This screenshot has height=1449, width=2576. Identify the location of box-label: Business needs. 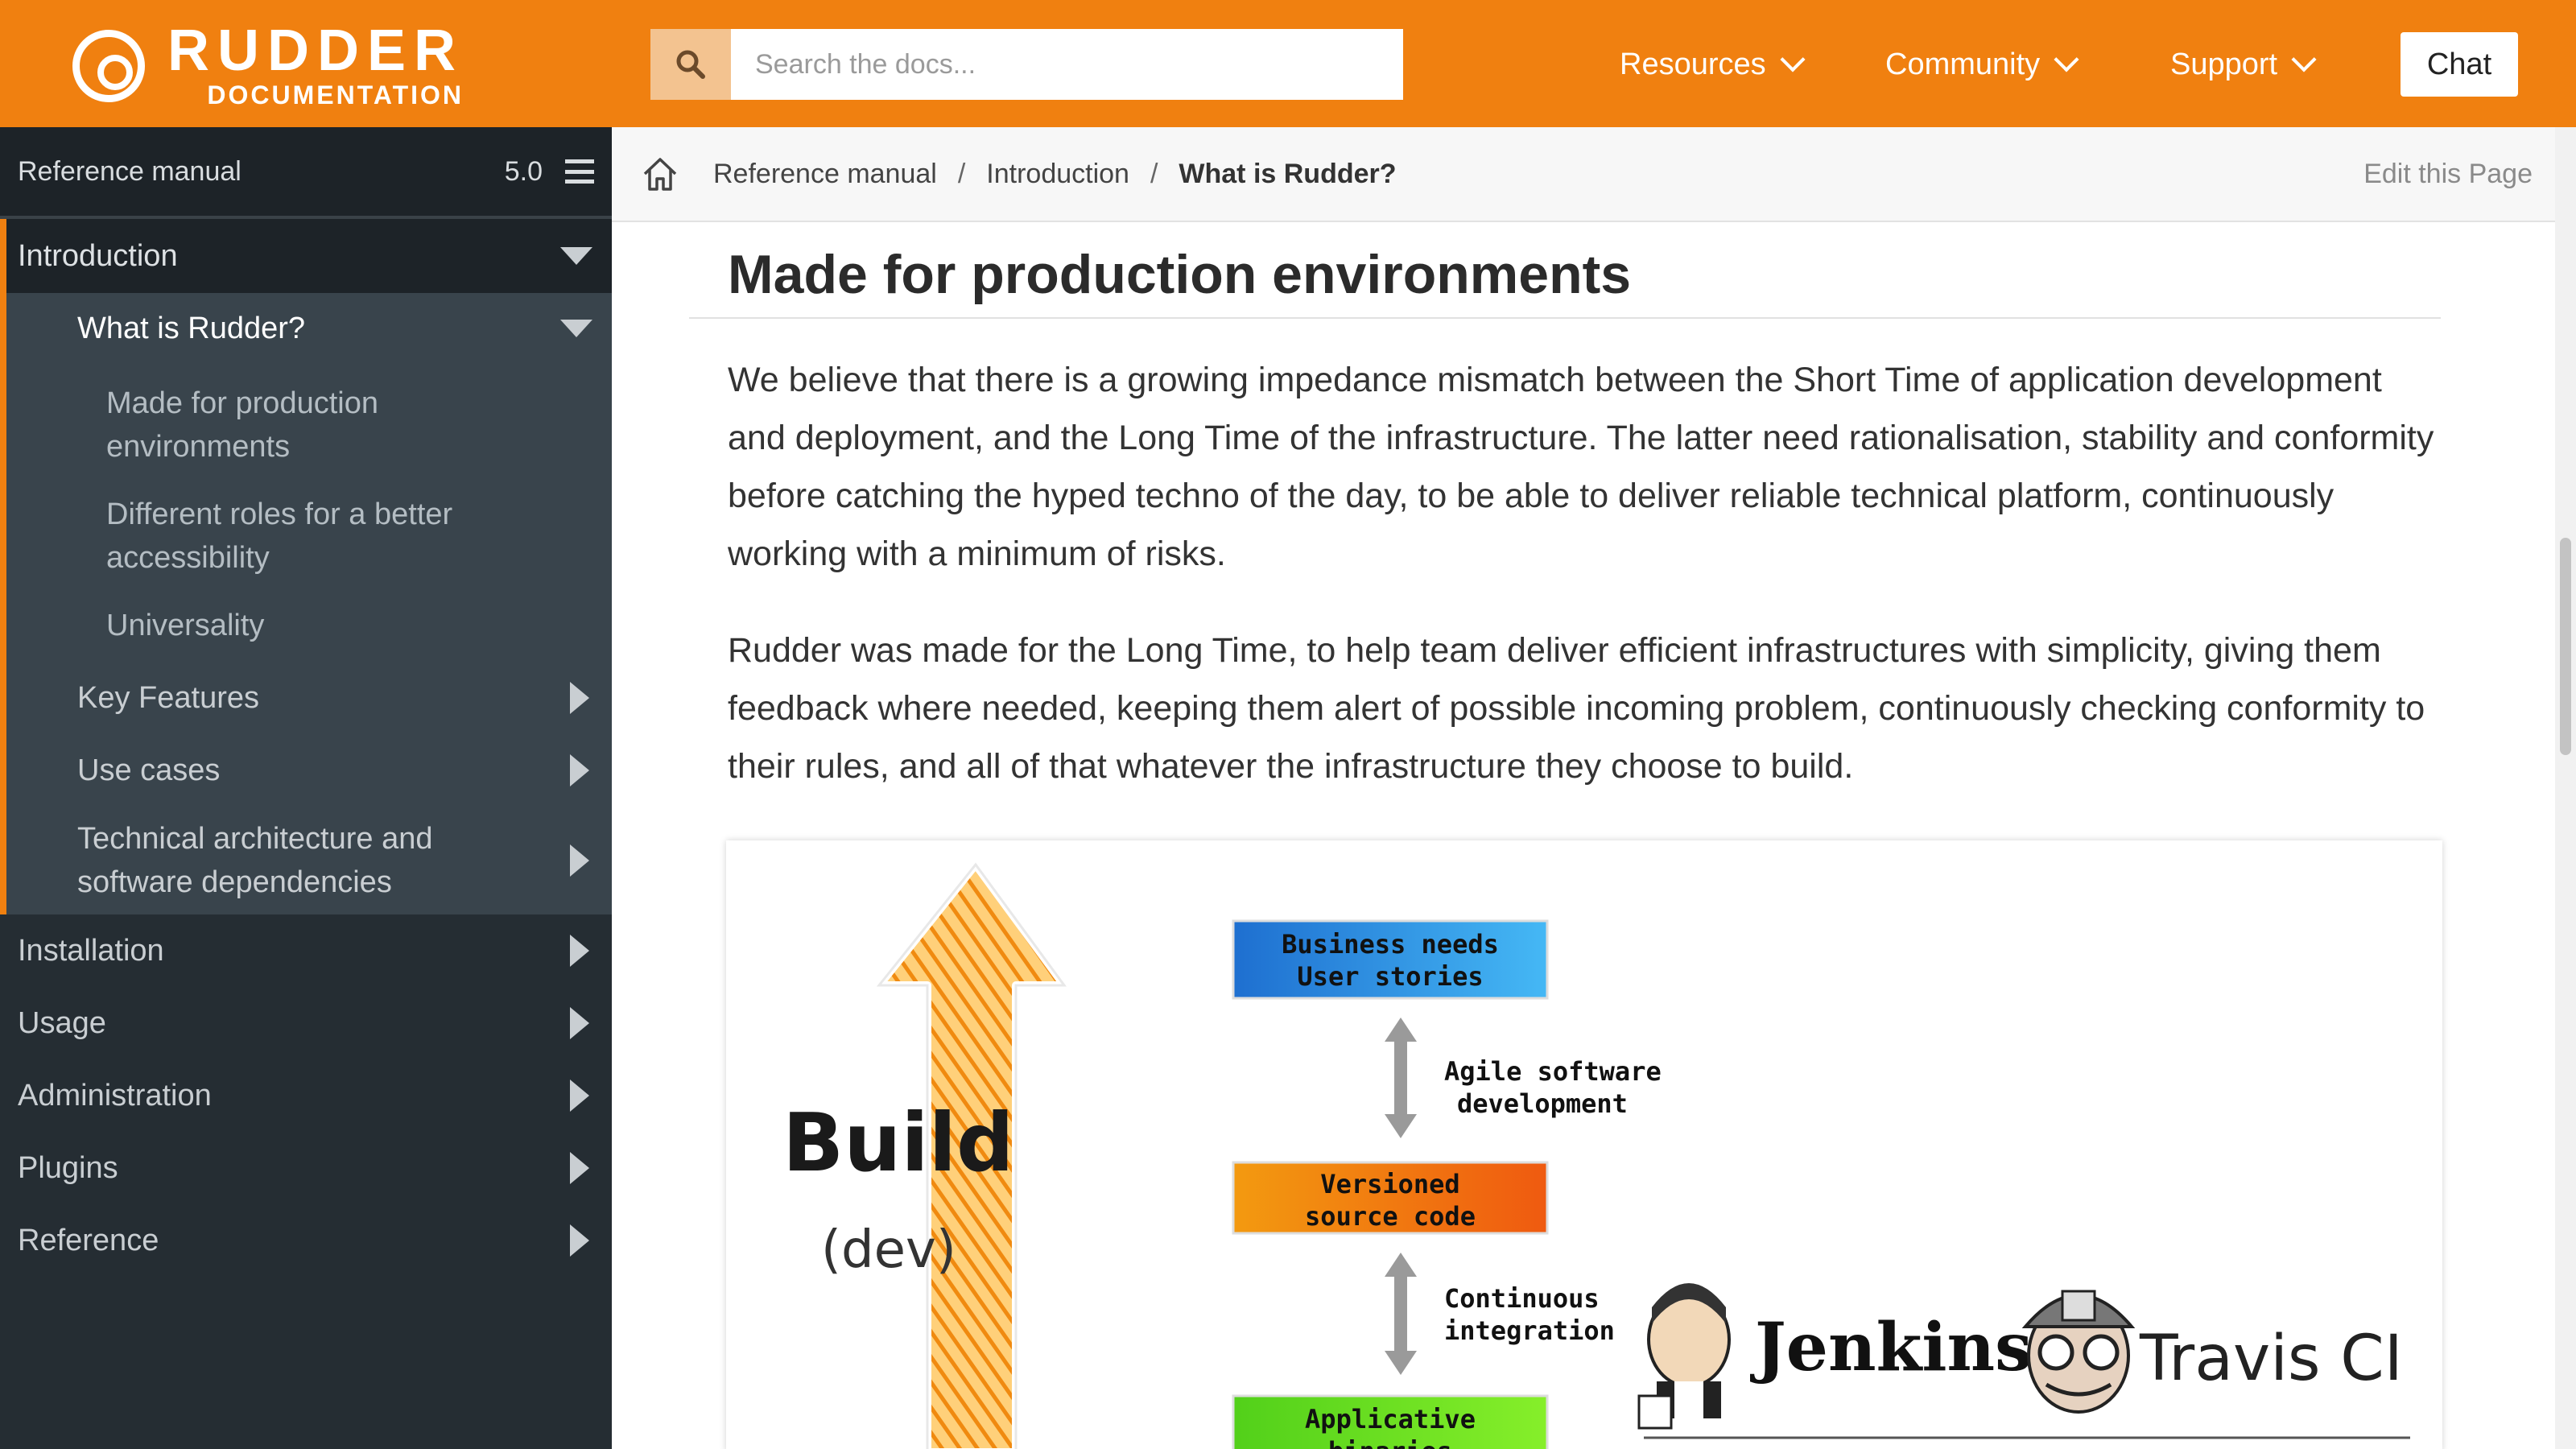
(1390, 944).